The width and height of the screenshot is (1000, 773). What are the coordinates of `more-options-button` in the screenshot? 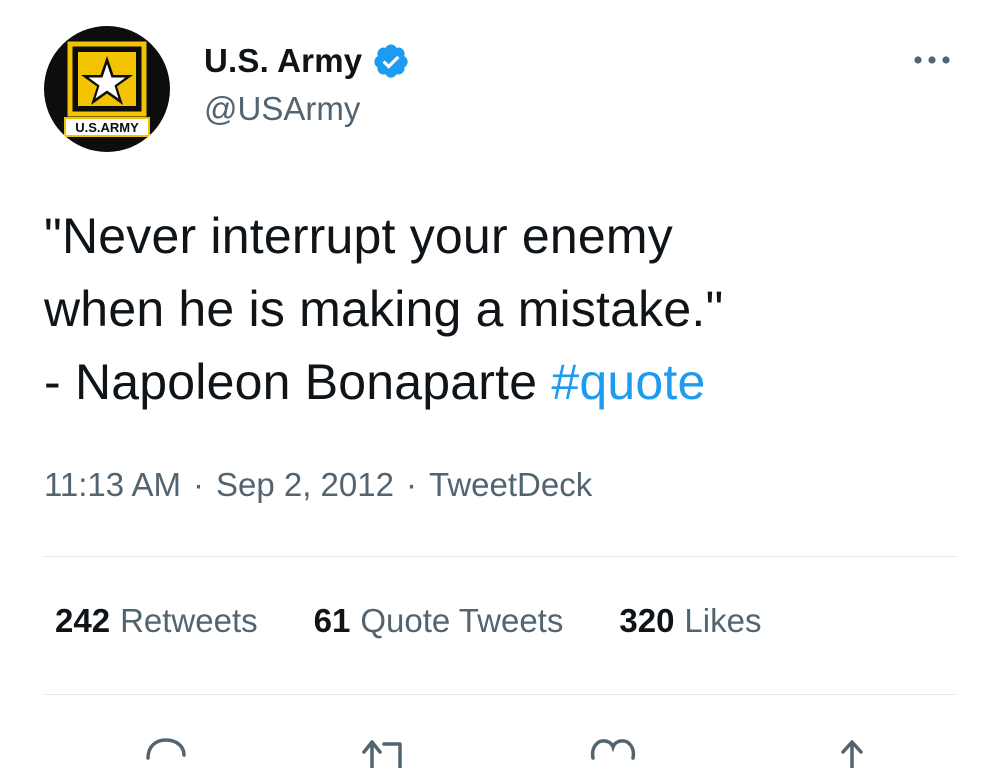 It's located at (932, 60).